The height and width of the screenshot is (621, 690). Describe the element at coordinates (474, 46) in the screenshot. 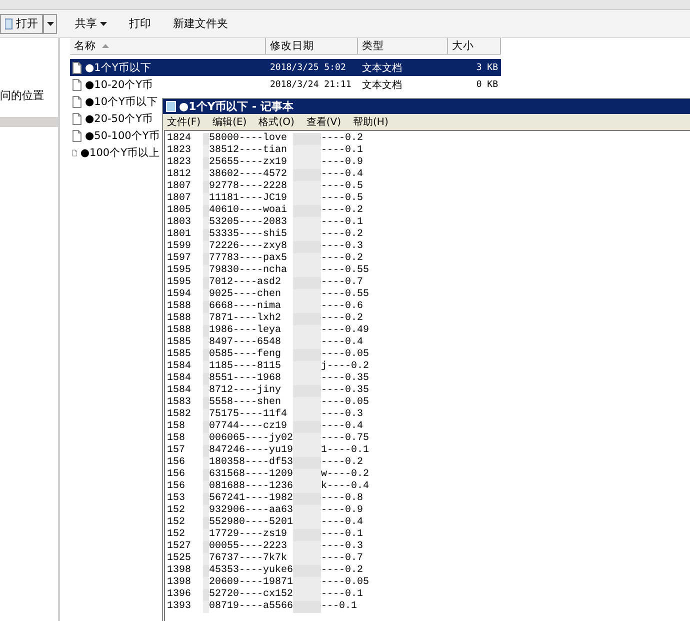

I see `column-header: 大小` at that location.